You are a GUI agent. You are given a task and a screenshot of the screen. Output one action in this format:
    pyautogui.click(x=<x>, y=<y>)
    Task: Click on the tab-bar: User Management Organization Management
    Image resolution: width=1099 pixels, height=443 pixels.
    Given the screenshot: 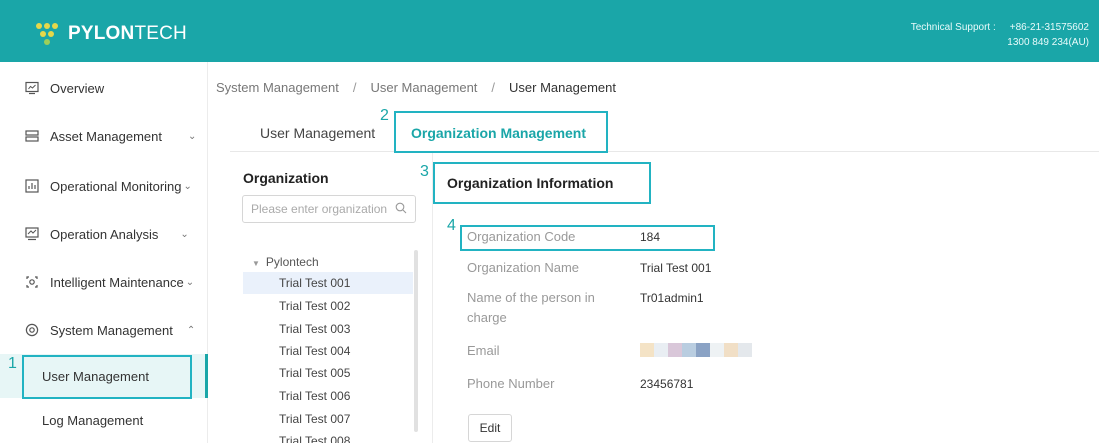 What is the action you would take?
    pyautogui.click(x=664, y=134)
    